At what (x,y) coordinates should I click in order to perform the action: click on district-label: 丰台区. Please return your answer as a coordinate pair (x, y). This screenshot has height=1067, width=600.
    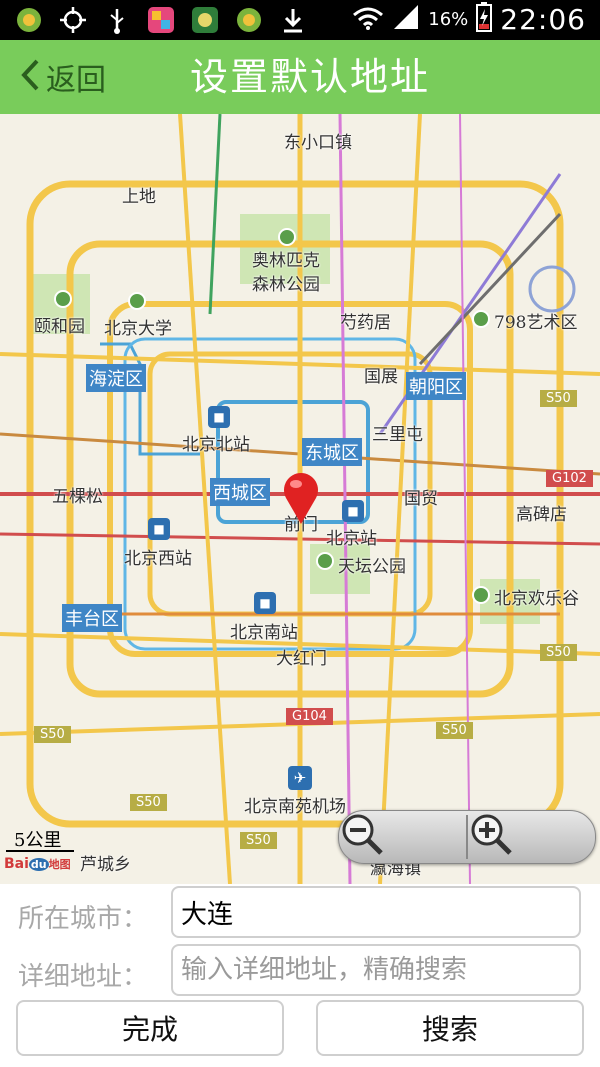
    Looking at the image, I should click on (92, 618).